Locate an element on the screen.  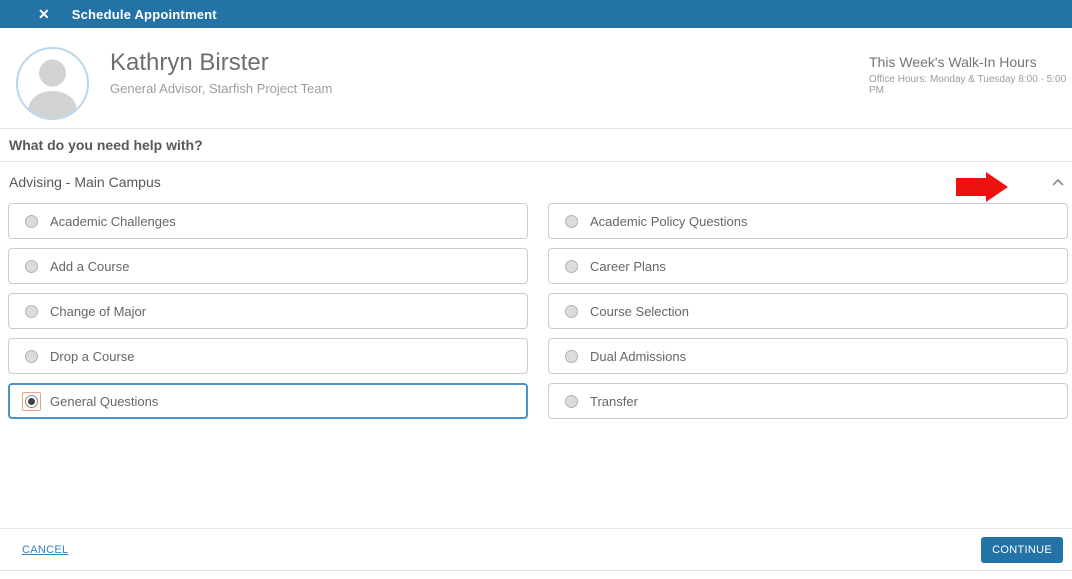
section-label: Advising - Main Campus is located at coordinates (85, 182).